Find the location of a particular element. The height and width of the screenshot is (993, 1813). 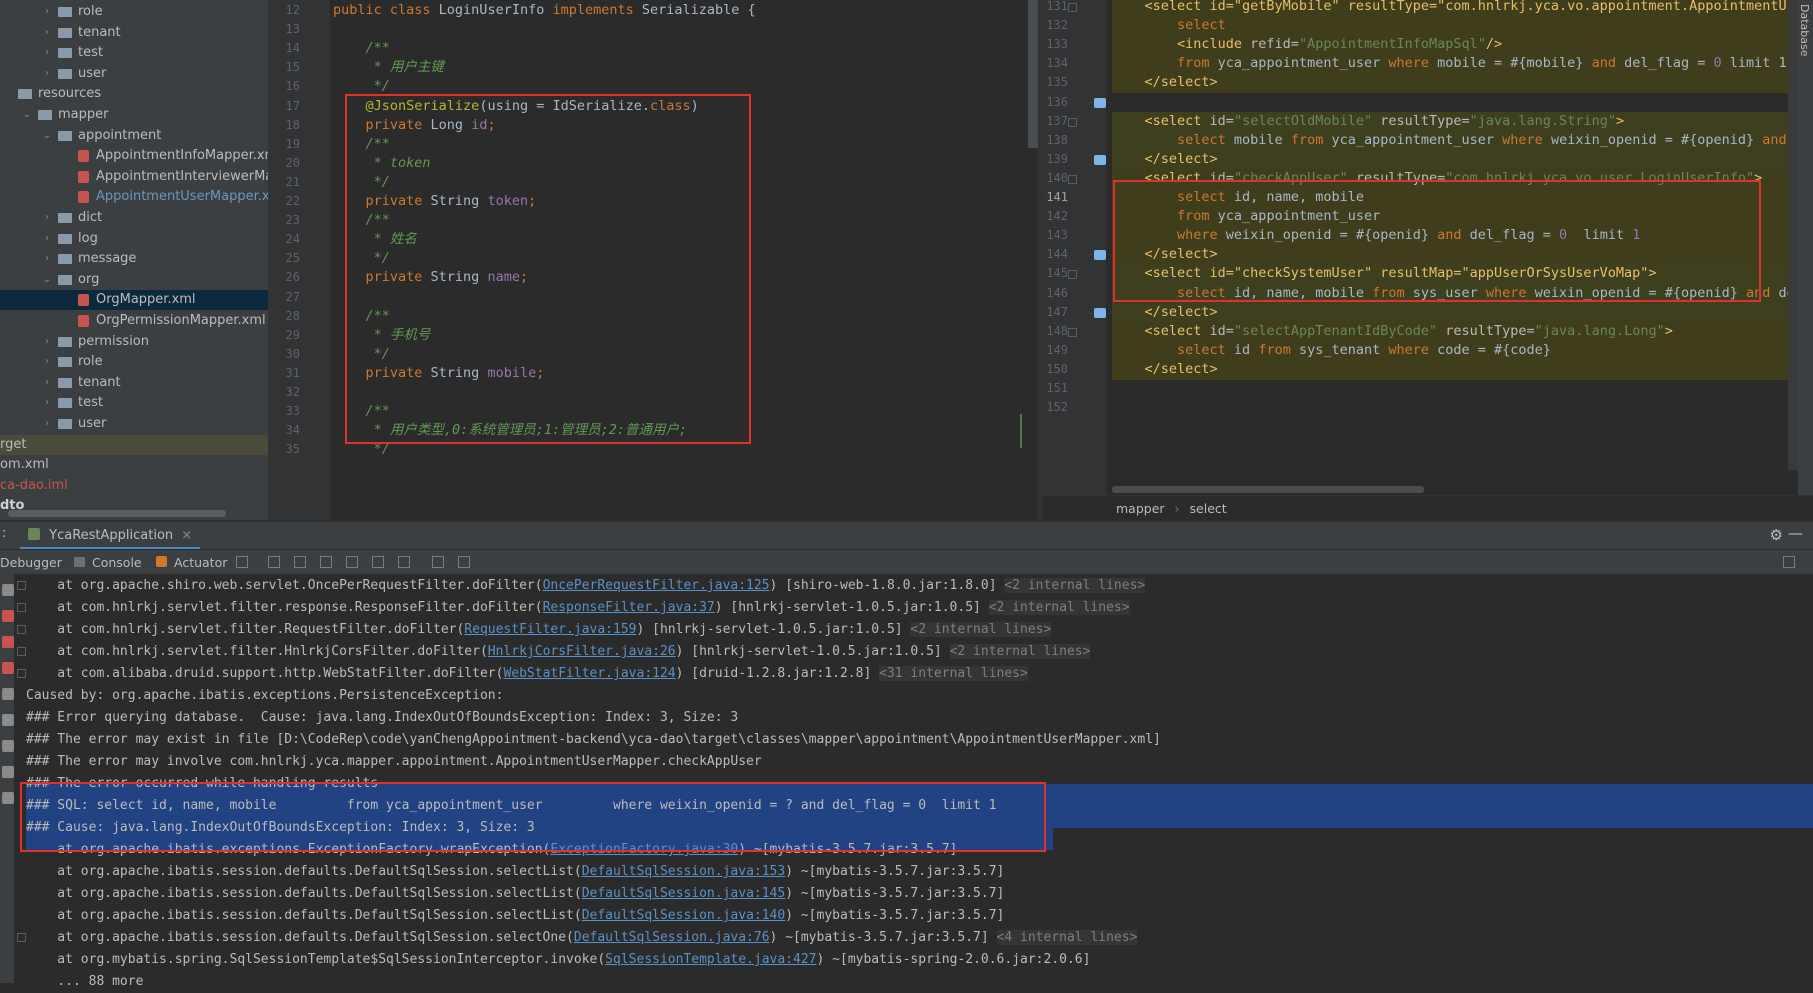

tree-item-appointmentinfomapper-xml: AppointmentInfoMapper.xml is located at coordinates (134, 156).